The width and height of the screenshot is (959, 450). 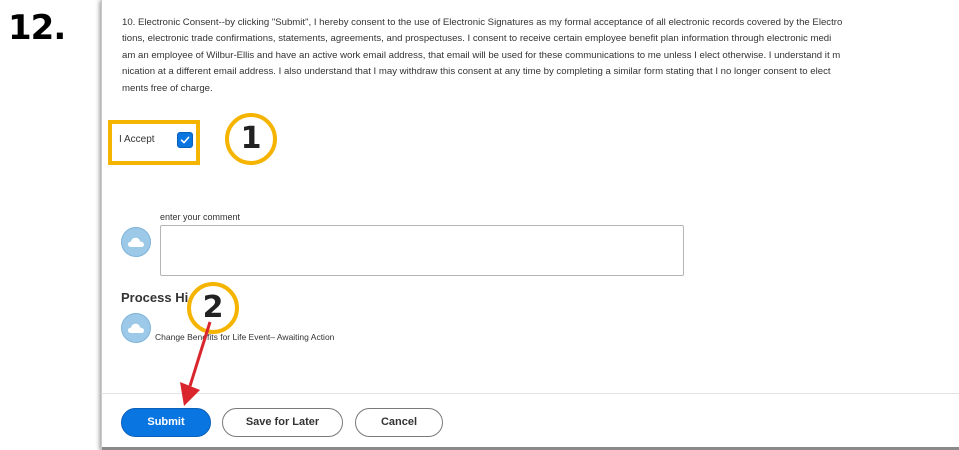 I want to click on user-avatar, so click(x=136, y=242).